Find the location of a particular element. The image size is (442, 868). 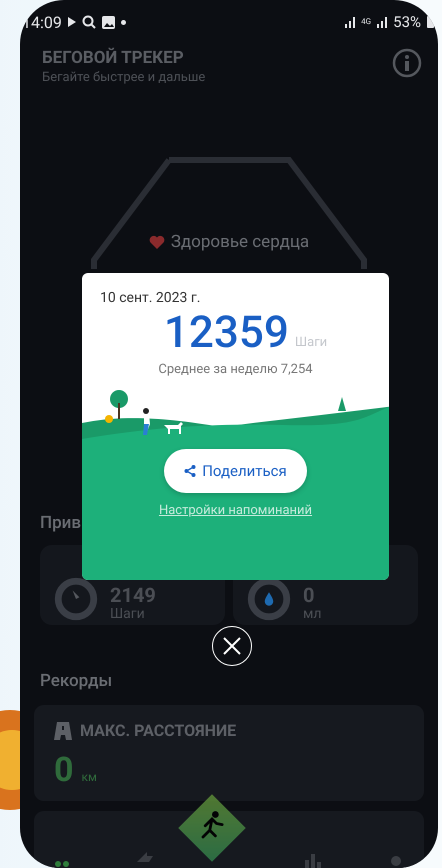

water-ring-icon is located at coordinates (269, 599).